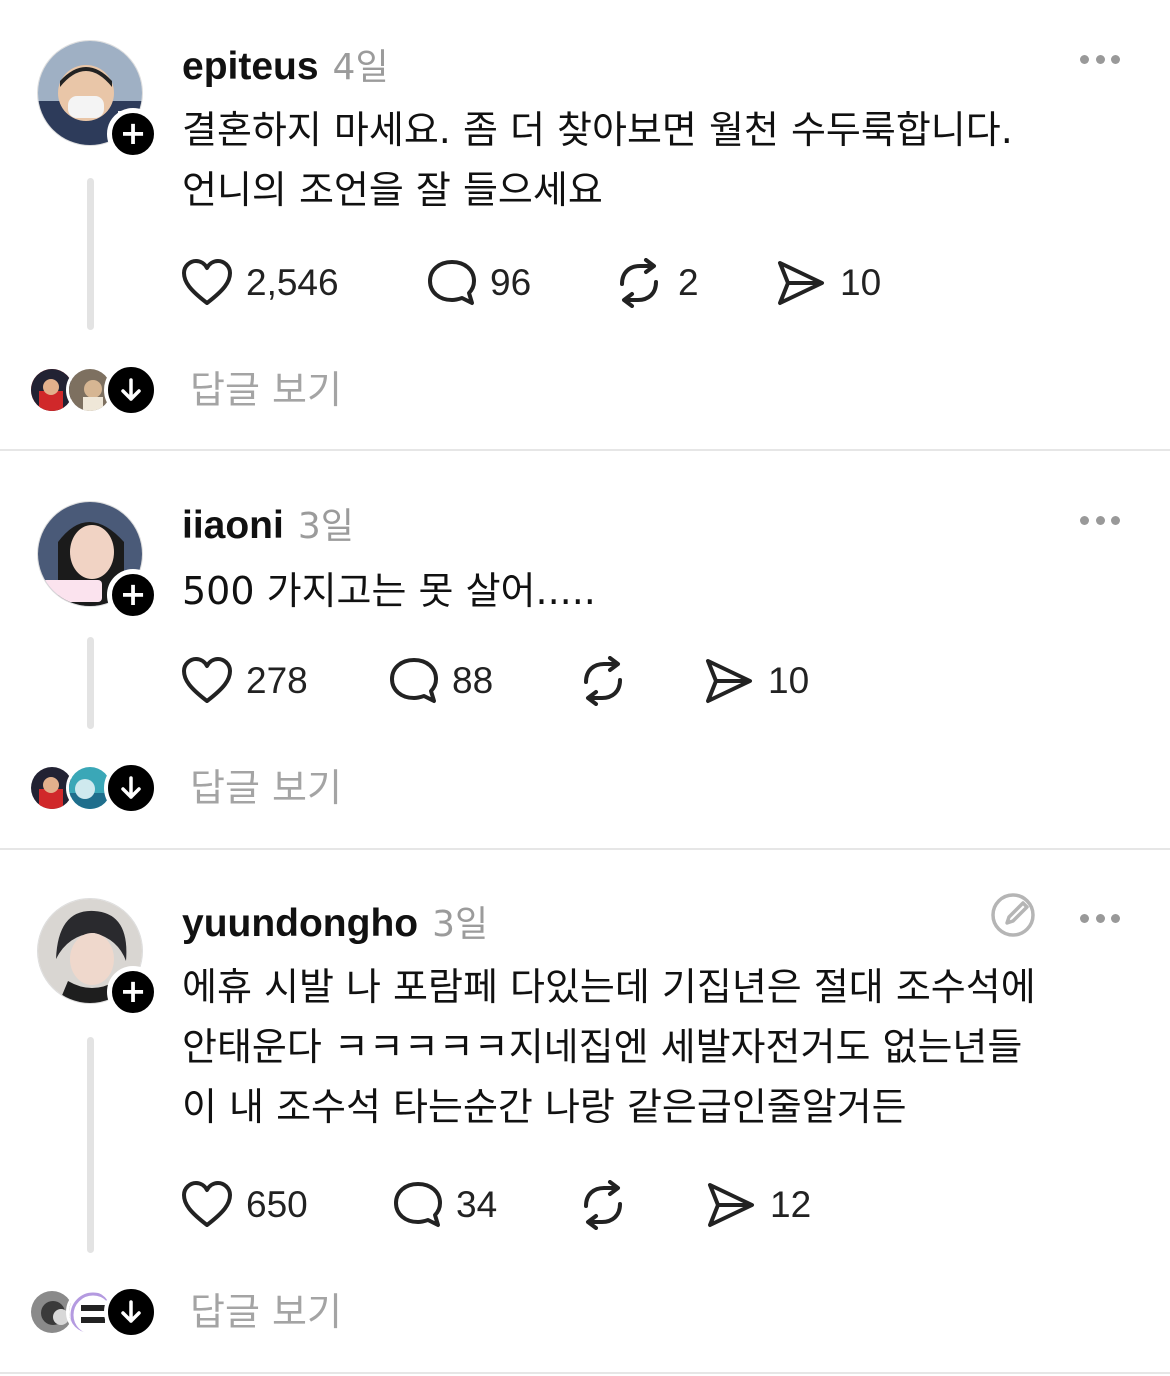  What do you see at coordinates (1013, 915) in the screenshot?
I see `edit-icon` at bounding box center [1013, 915].